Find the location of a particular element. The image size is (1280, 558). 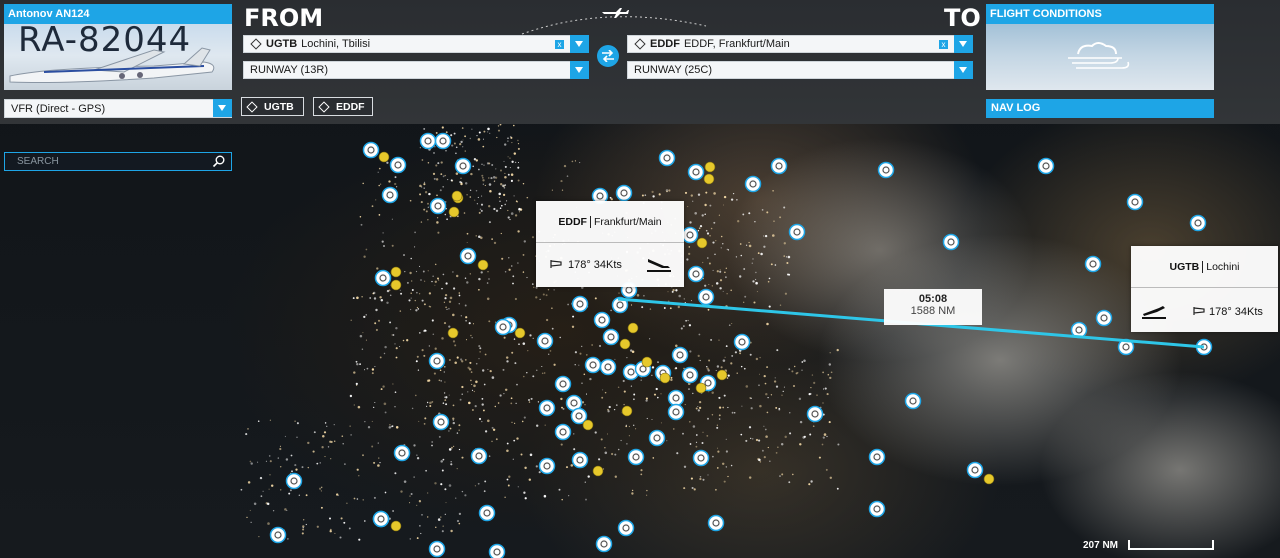

arrival-airport-field: EDDF EDDF, Frankfurt/Main x is located at coordinates (800, 44).